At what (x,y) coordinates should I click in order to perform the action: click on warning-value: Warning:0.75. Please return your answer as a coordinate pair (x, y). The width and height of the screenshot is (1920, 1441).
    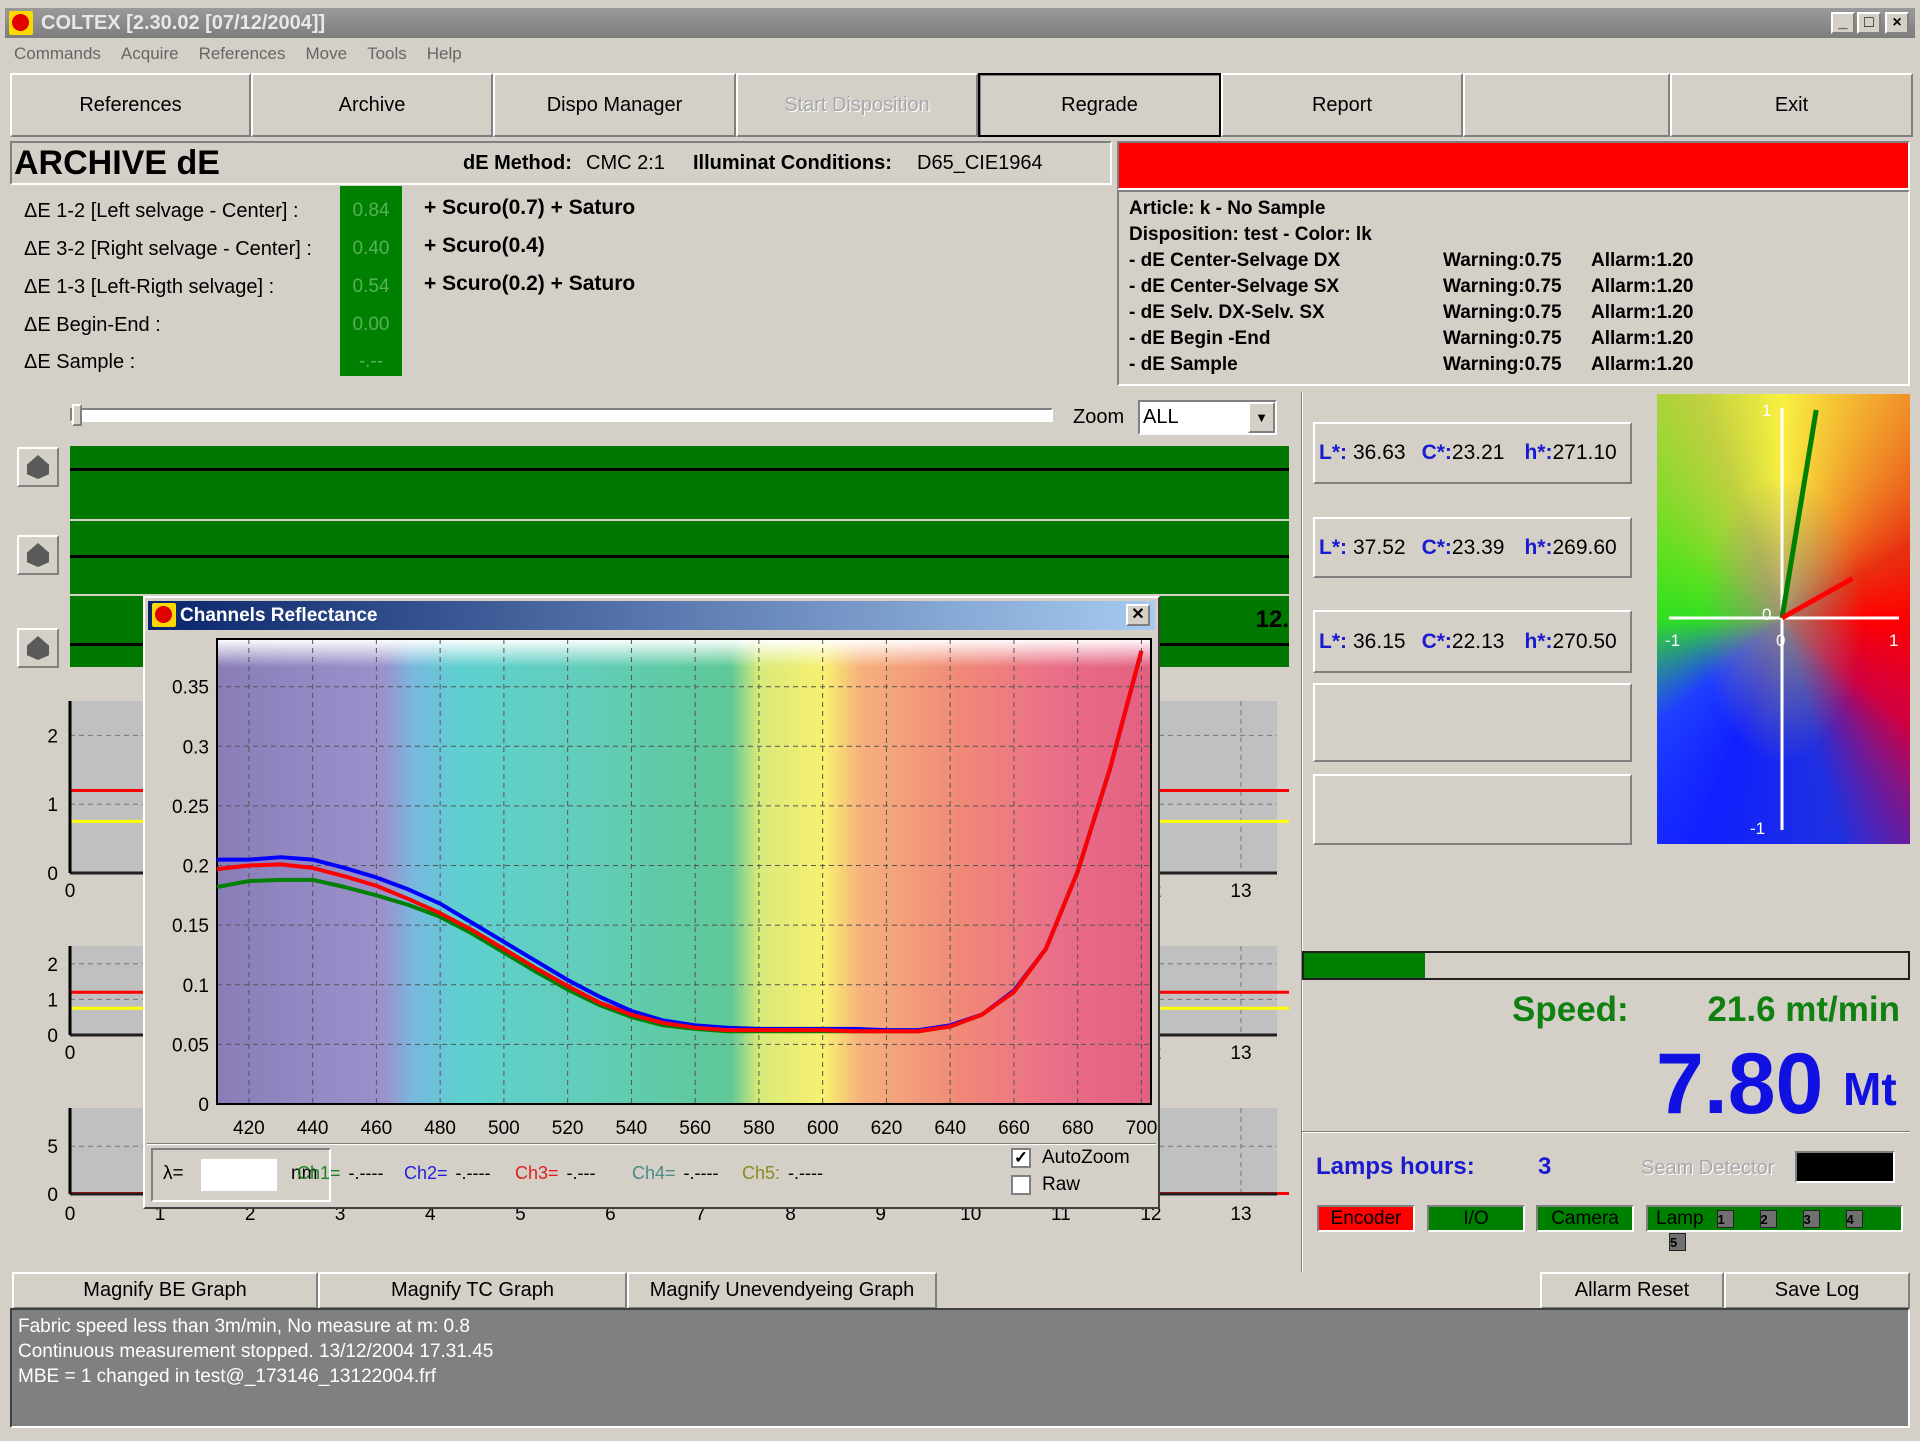
    Looking at the image, I should click on (1502, 260).